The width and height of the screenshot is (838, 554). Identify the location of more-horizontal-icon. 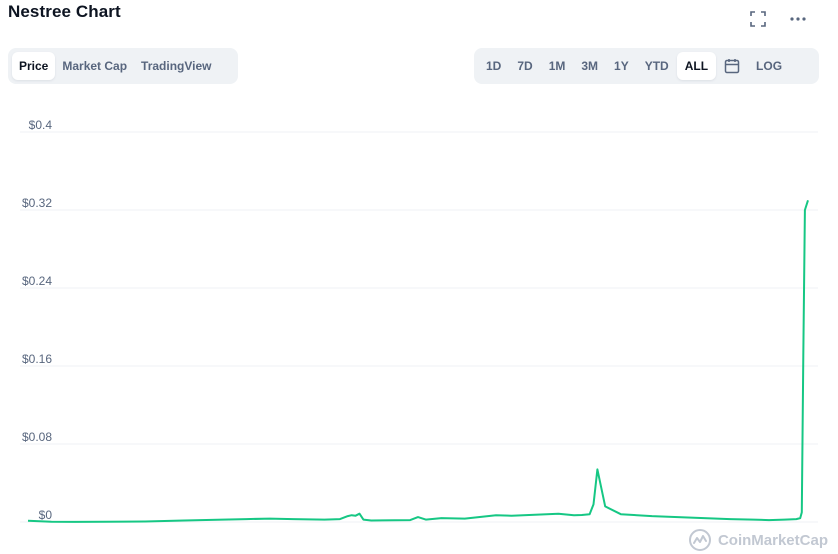
(798, 19).